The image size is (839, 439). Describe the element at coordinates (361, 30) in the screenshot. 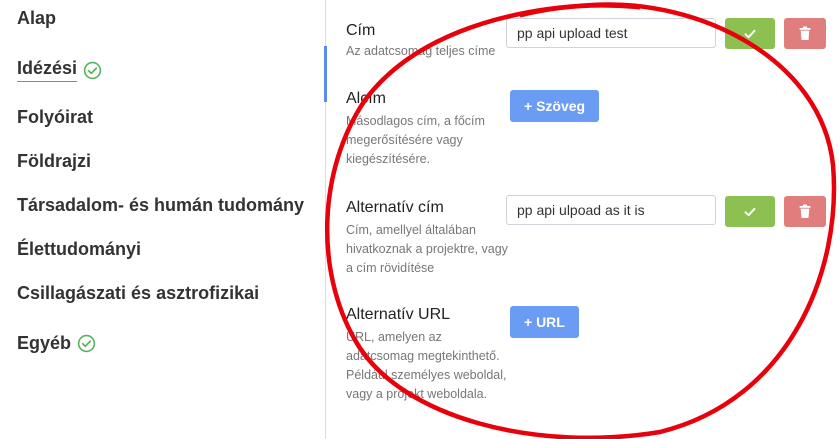

I see `field-title-cim: Cím` at that location.